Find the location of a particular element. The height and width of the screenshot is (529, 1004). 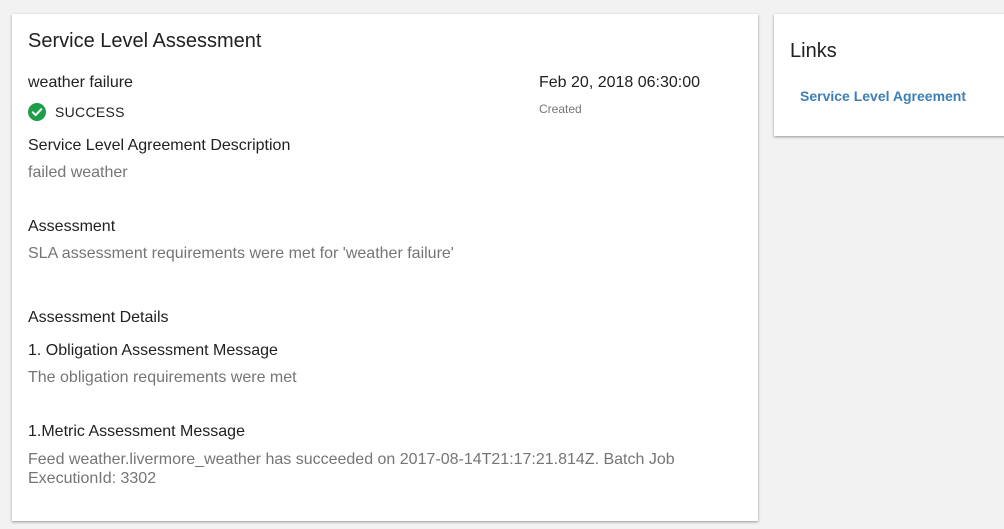

page-title: Service Level Assessment is located at coordinates (145, 41).